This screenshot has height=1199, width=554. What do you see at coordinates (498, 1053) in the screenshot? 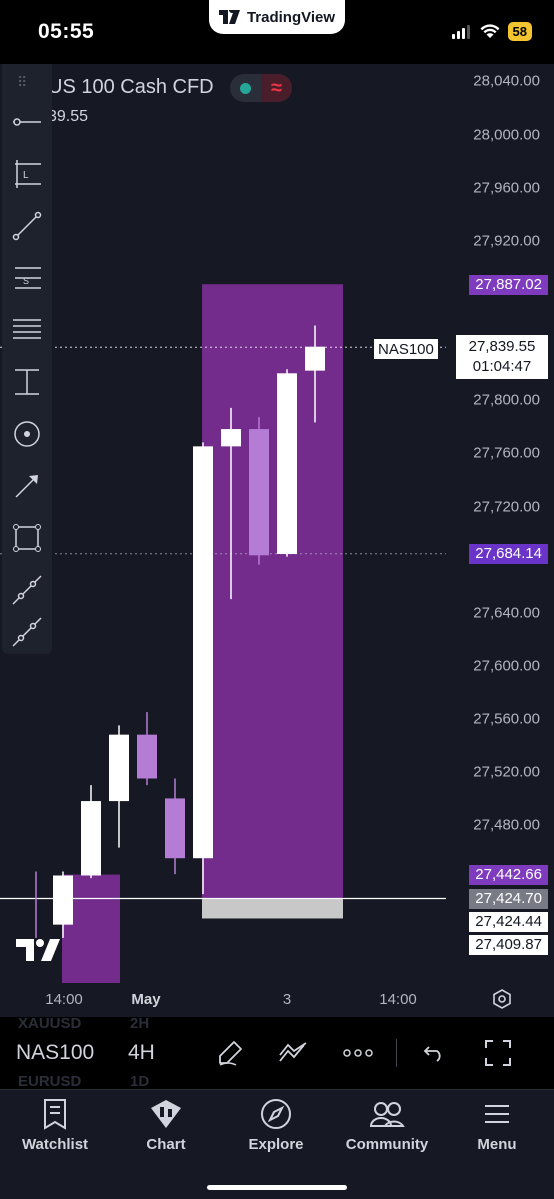
I see `fullscreen-icon` at bounding box center [498, 1053].